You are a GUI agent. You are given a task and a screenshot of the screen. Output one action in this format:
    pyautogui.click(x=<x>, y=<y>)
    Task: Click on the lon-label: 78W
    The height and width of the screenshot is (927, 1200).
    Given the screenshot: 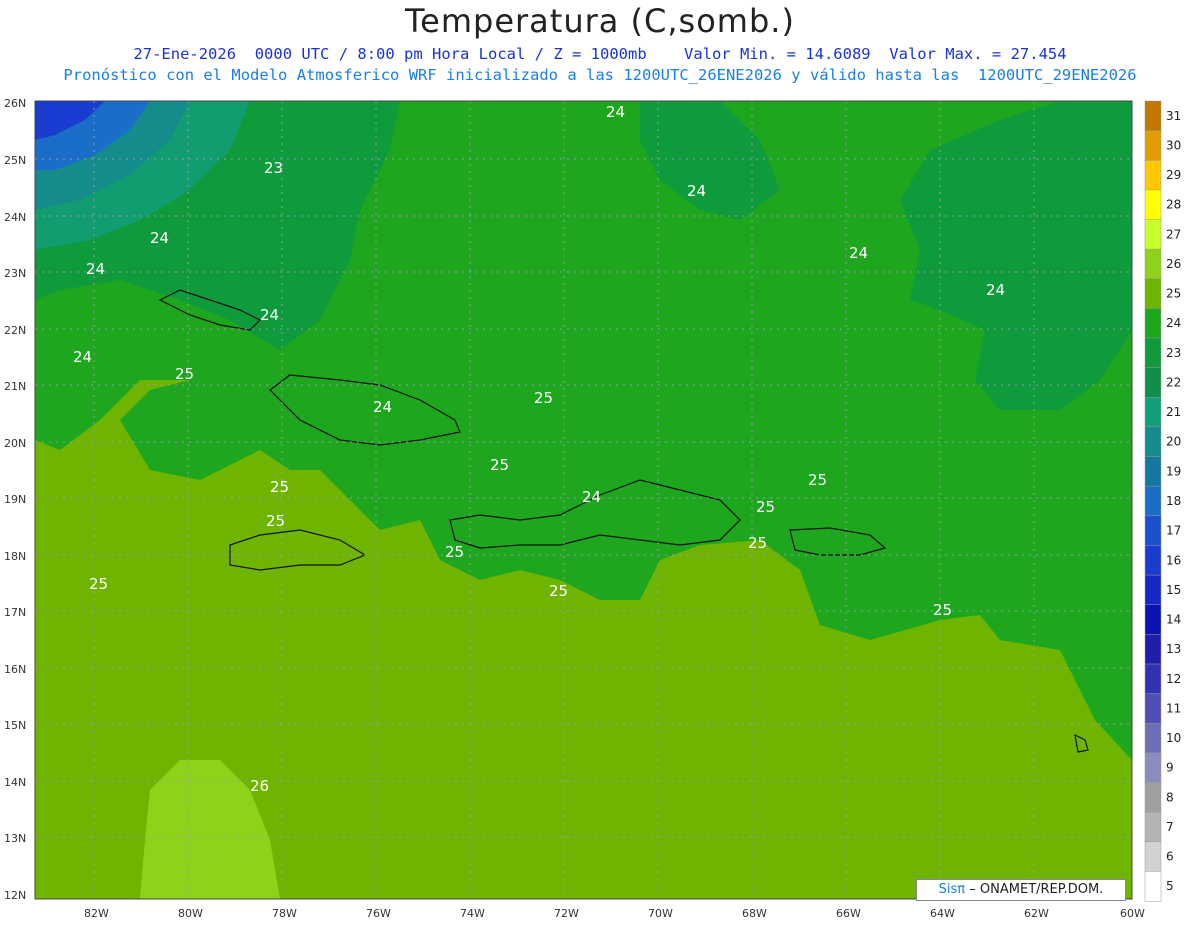 What is the action you would take?
    pyautogui.click(x=284, y=913)
    